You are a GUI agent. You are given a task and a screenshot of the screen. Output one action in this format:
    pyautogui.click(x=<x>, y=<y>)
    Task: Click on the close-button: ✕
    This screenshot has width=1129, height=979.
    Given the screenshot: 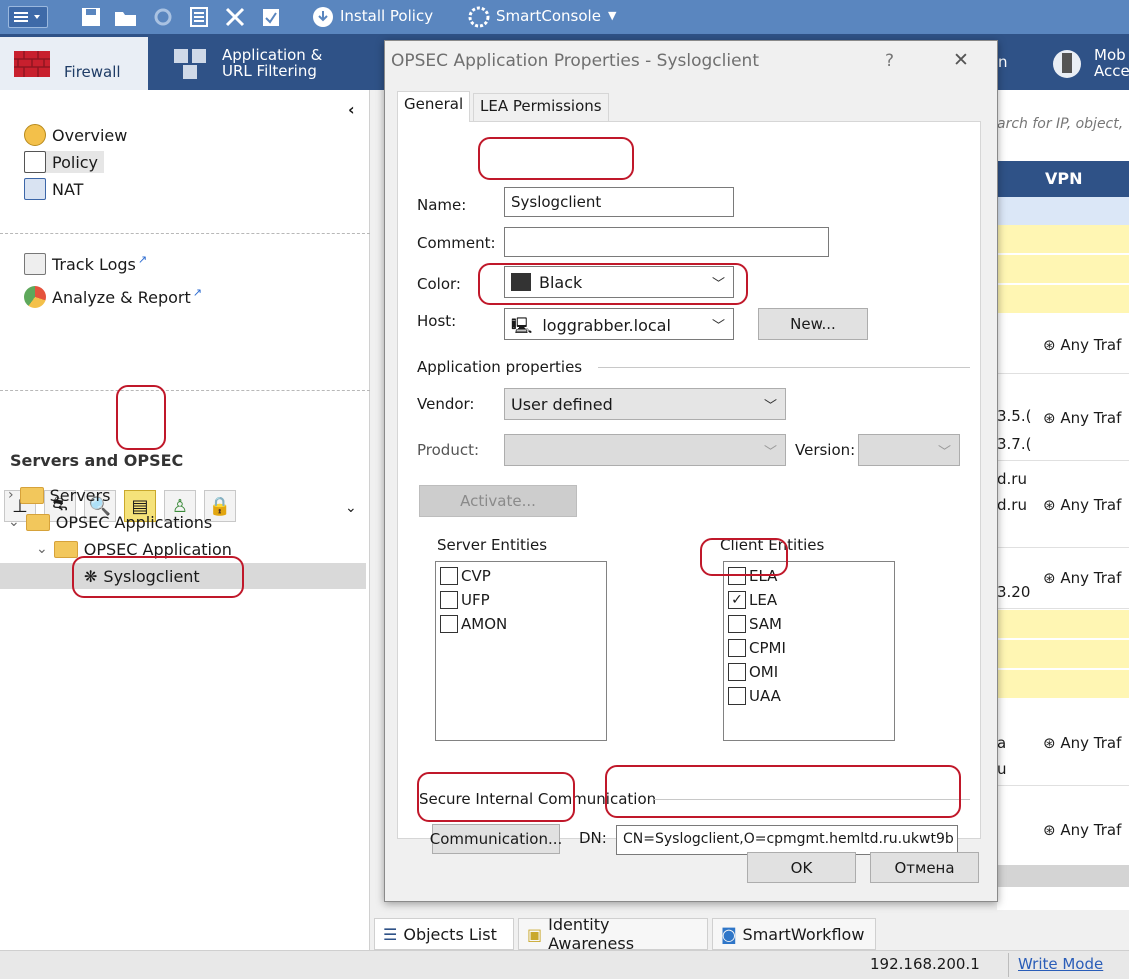 What is the action you would take?
    pyautogui.click(x=961, y=60)
    